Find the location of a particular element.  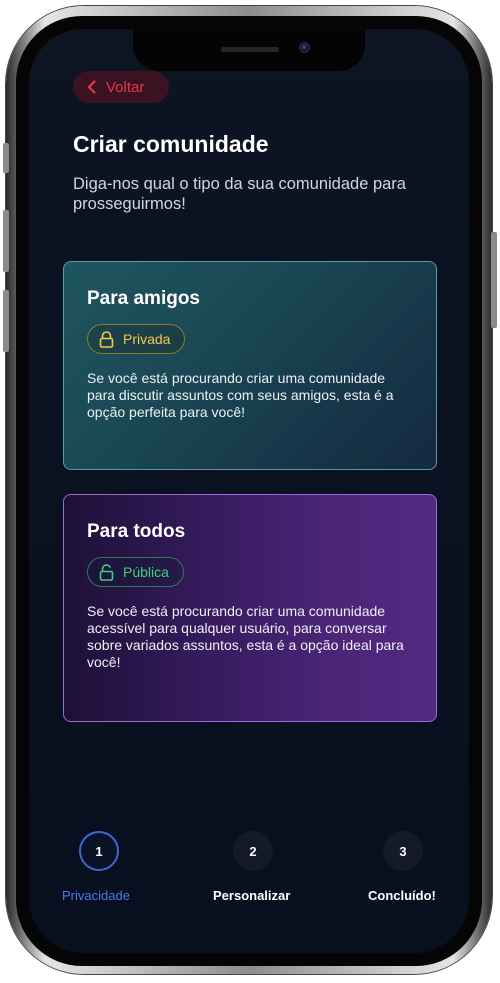

step-number: 3 is located at coordinates (403, 851).